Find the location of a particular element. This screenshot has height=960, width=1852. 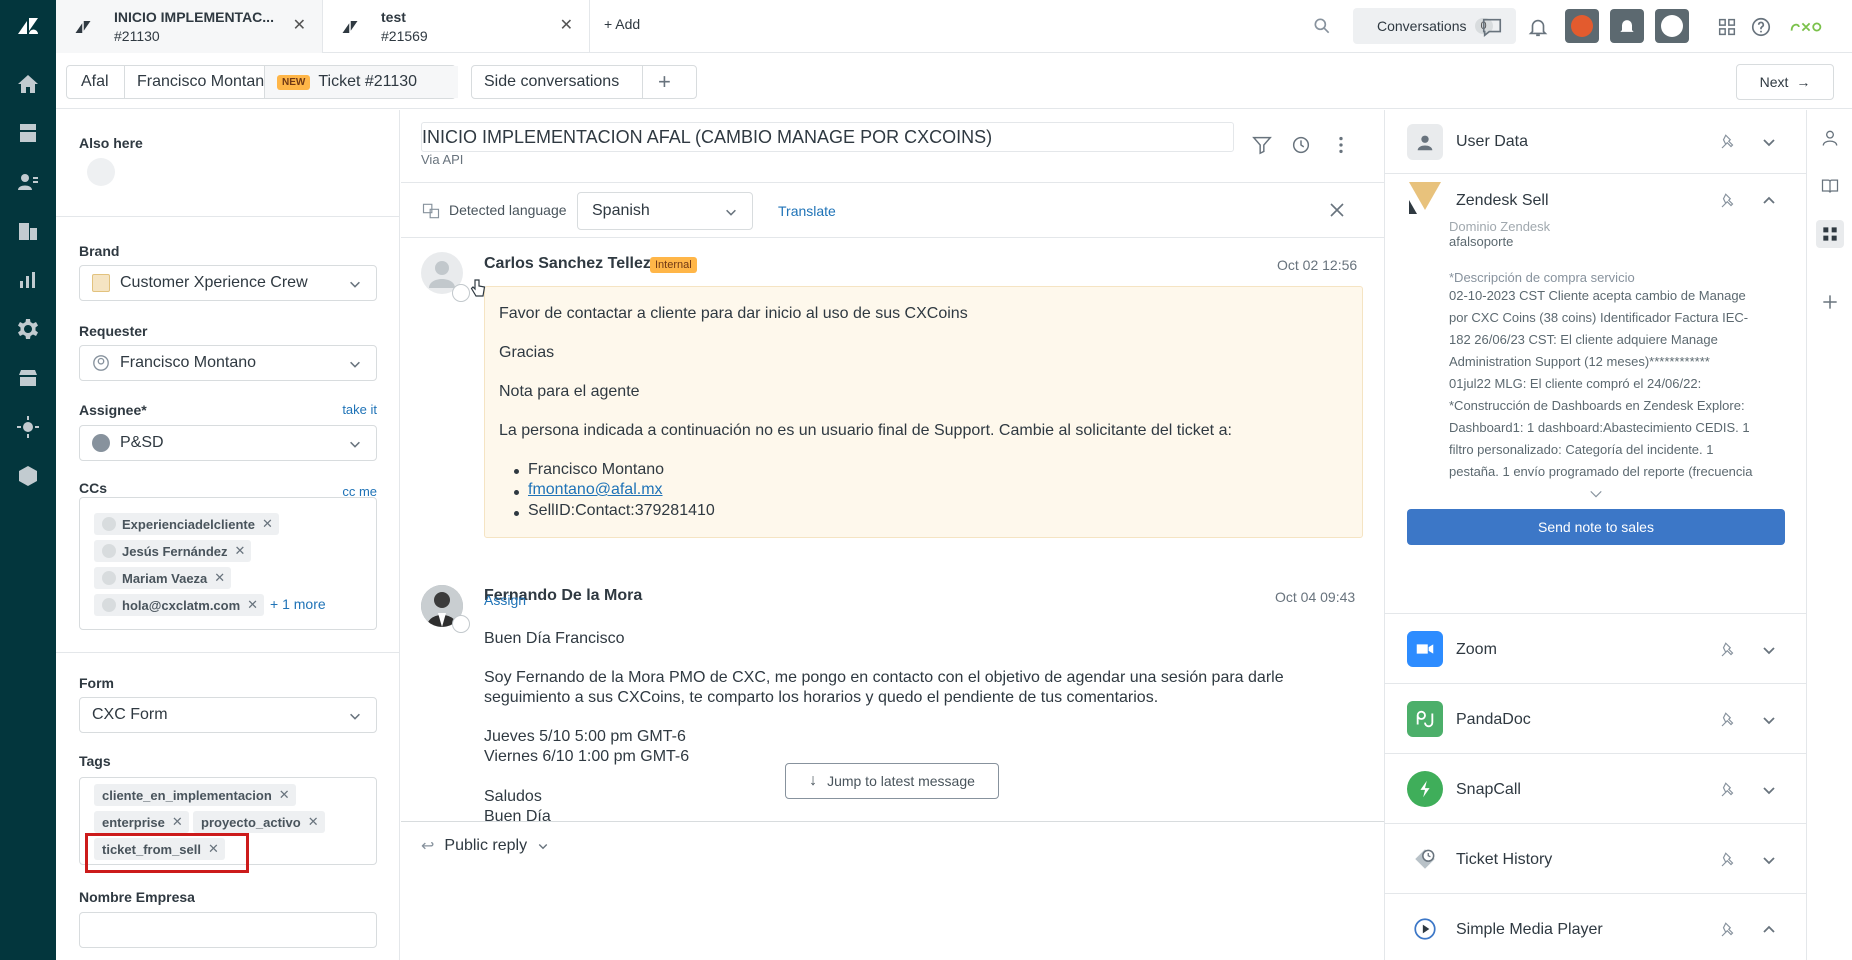

marketplace-icon is located at coordinates (28, 378).